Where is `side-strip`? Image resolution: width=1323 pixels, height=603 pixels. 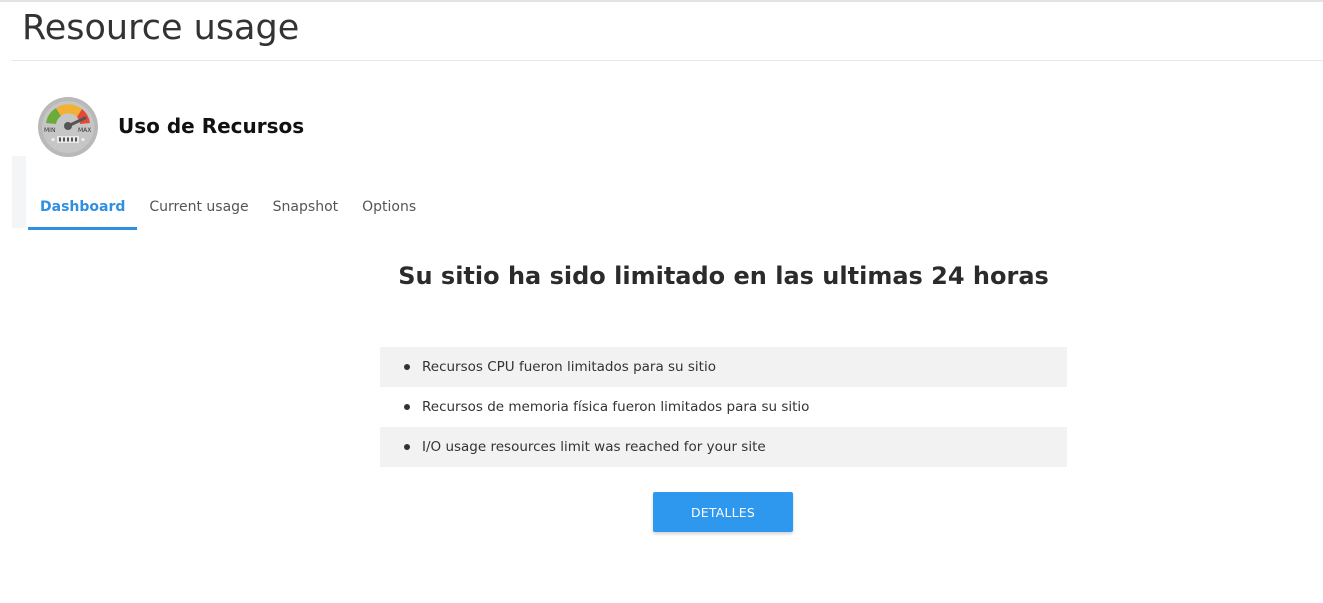 side-strip is located at coordinates (19, 192).